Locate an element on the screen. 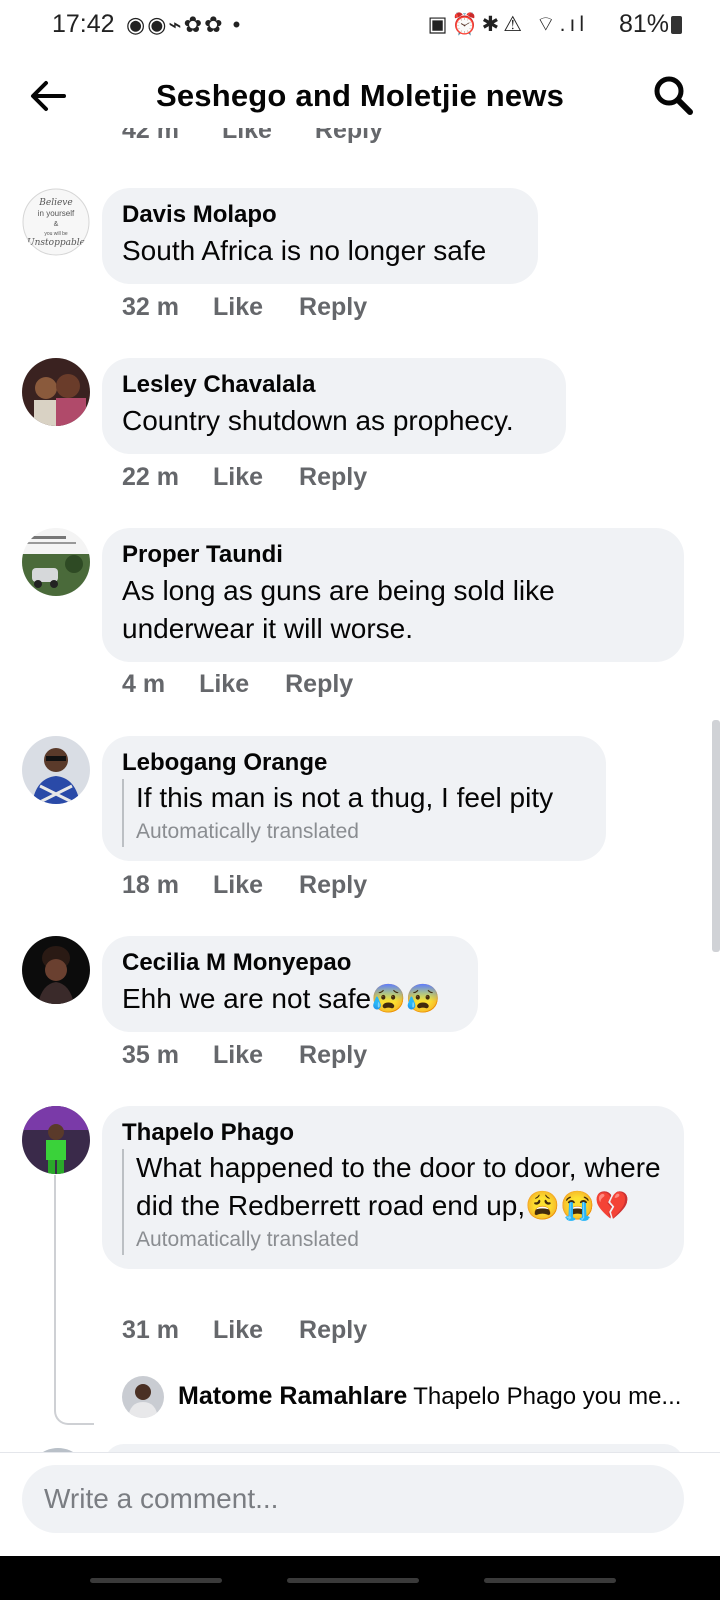 The height and width of the screenshot is (1600, 720). comment-time: 35 m is located at coordinates (150, 1055).